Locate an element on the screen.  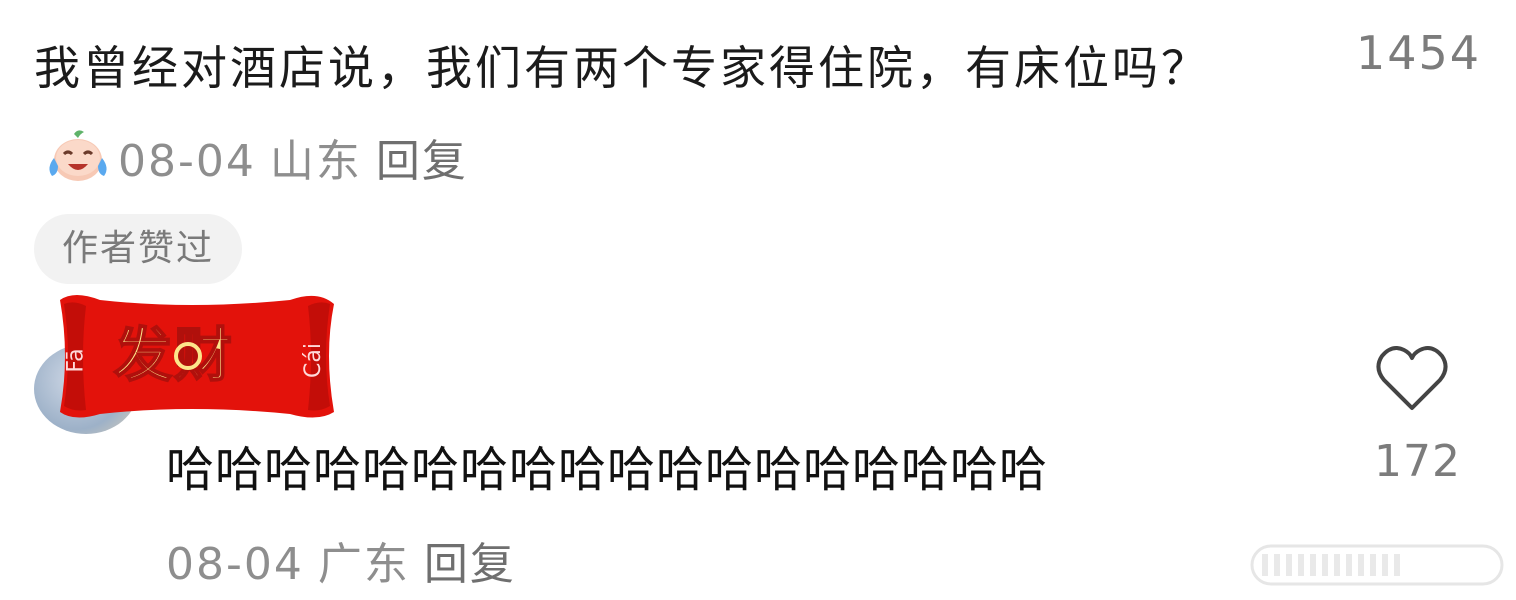
comment-1-text: 我曾经对酒店说，我们有两个专家得住院，有床位吗？ is located at coordinates (622, 68).